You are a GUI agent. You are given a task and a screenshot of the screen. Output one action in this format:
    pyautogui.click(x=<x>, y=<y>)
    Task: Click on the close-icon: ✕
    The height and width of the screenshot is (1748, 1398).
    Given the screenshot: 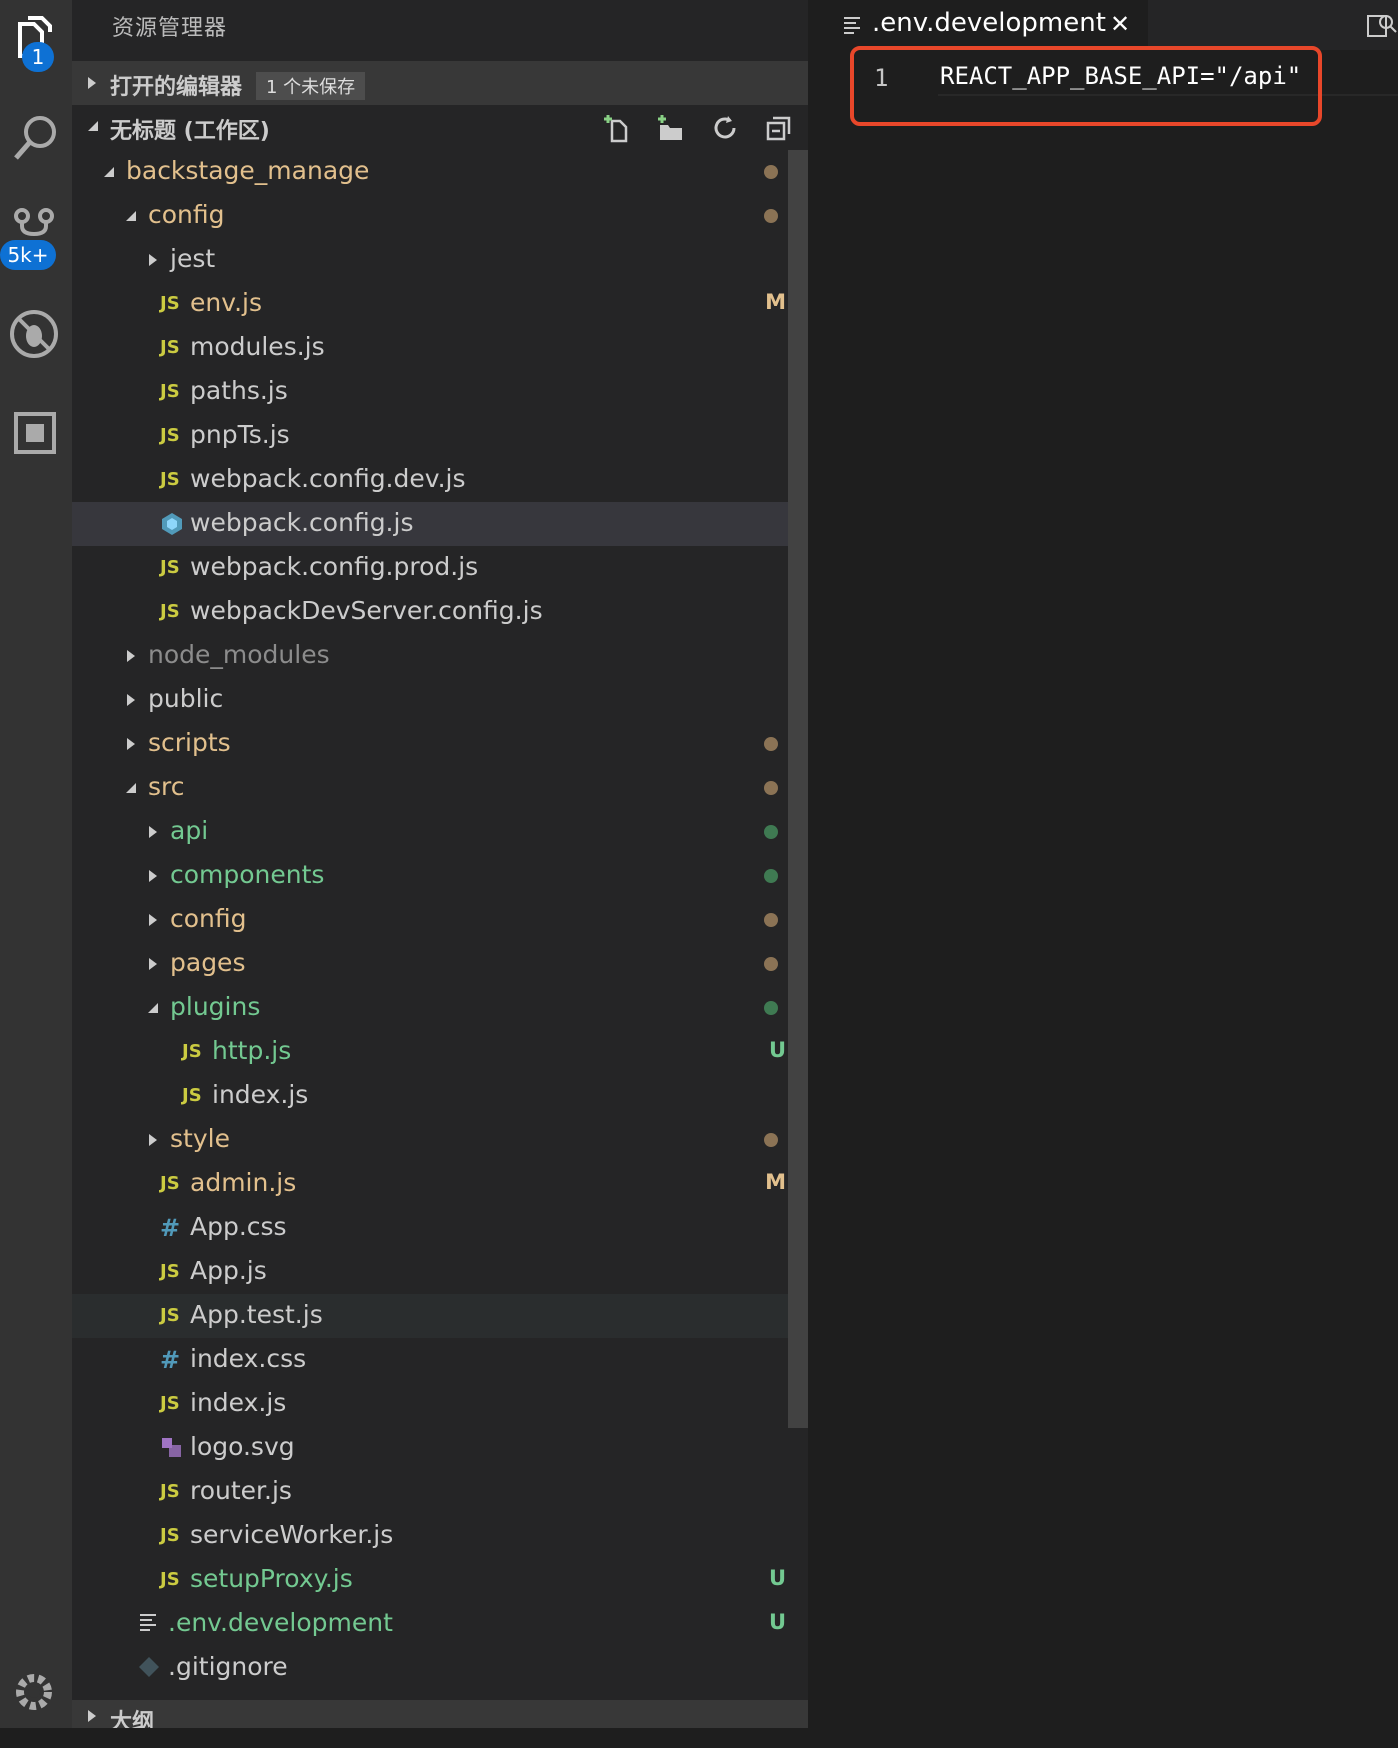 What is the action you would take?
    pyautogui.click(x=1120, y=24)
    